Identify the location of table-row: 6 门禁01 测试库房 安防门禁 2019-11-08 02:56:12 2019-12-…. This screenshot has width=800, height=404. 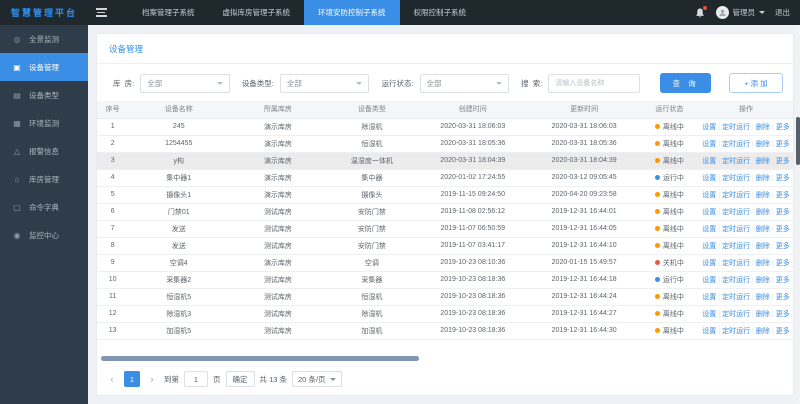
(445, 212).